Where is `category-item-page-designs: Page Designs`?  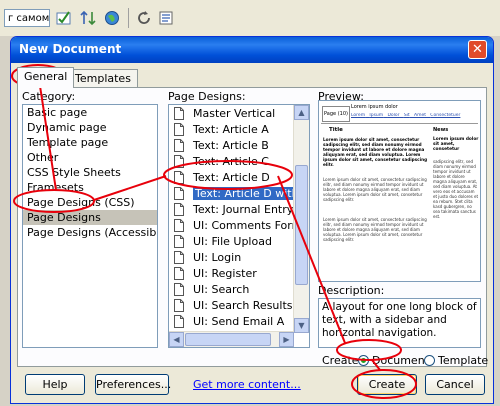
category-item-page-designs: Page Designs is located at coordinates (90, 217).